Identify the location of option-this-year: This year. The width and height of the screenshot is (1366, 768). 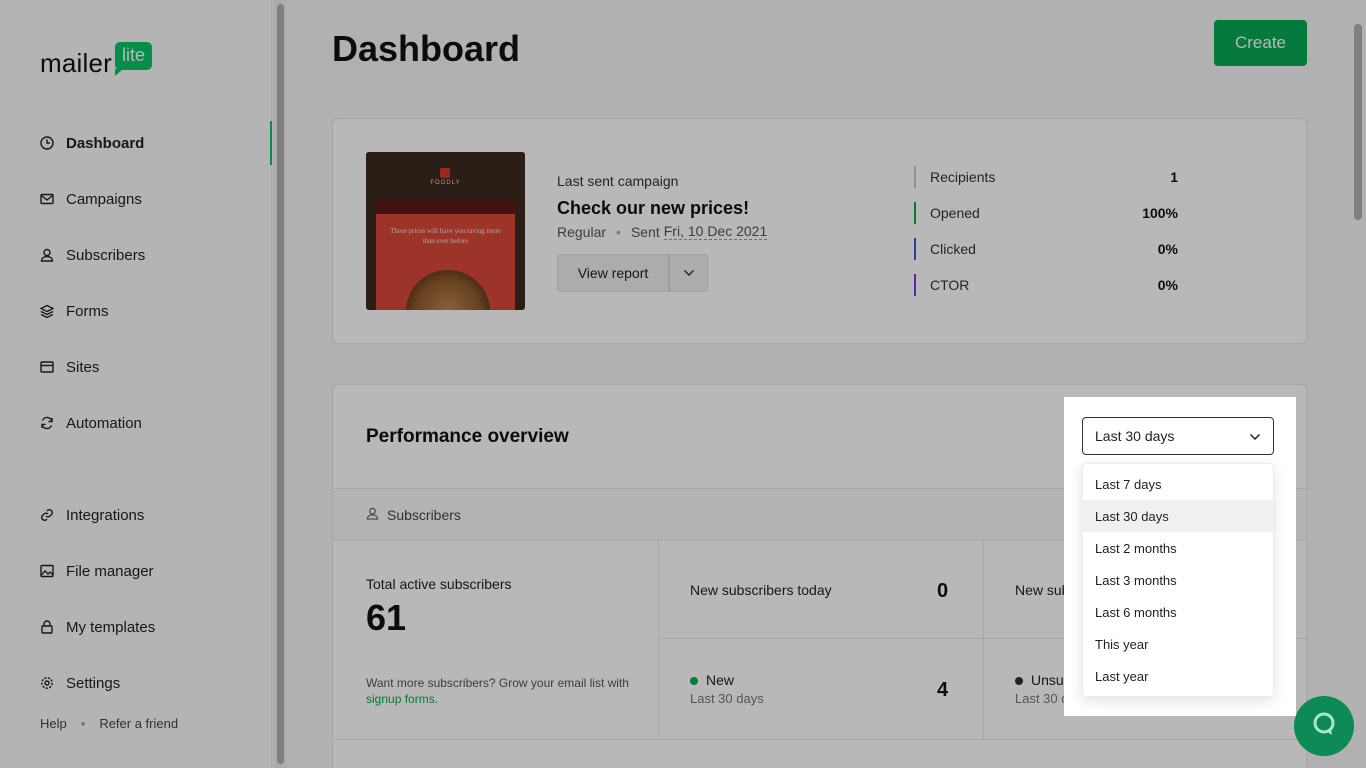
(1178, 644).